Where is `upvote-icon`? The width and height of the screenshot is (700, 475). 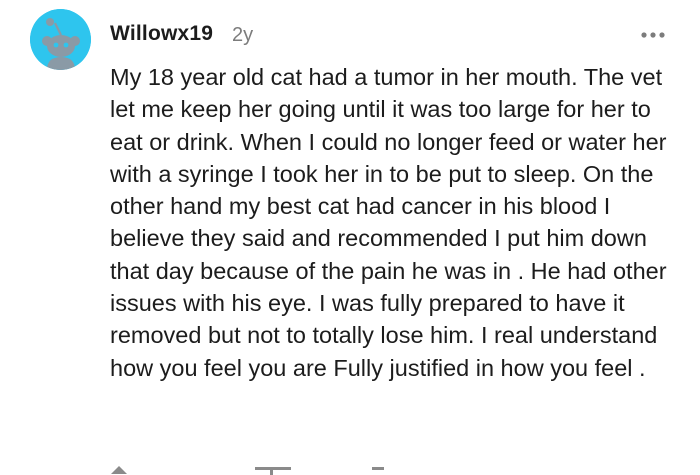 upvote-icon is located at coordinates (119, 470).